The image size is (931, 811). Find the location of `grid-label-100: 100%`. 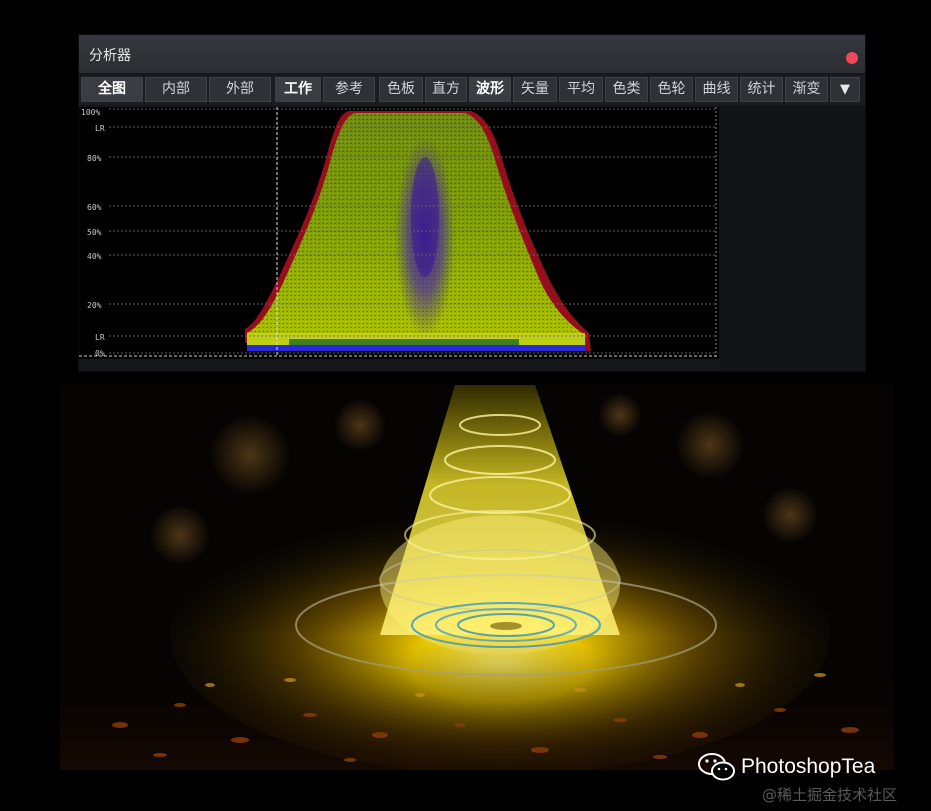

grid-label-100: 100% is located at coordinates (90, 112).